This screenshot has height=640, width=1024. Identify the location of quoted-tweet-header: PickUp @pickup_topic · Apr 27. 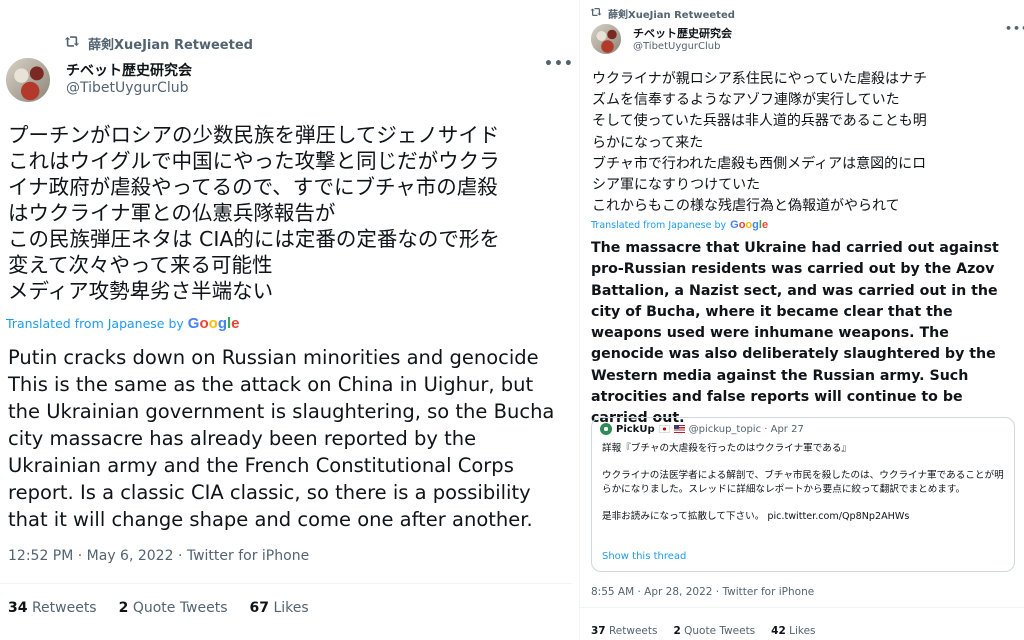
(702, 429).